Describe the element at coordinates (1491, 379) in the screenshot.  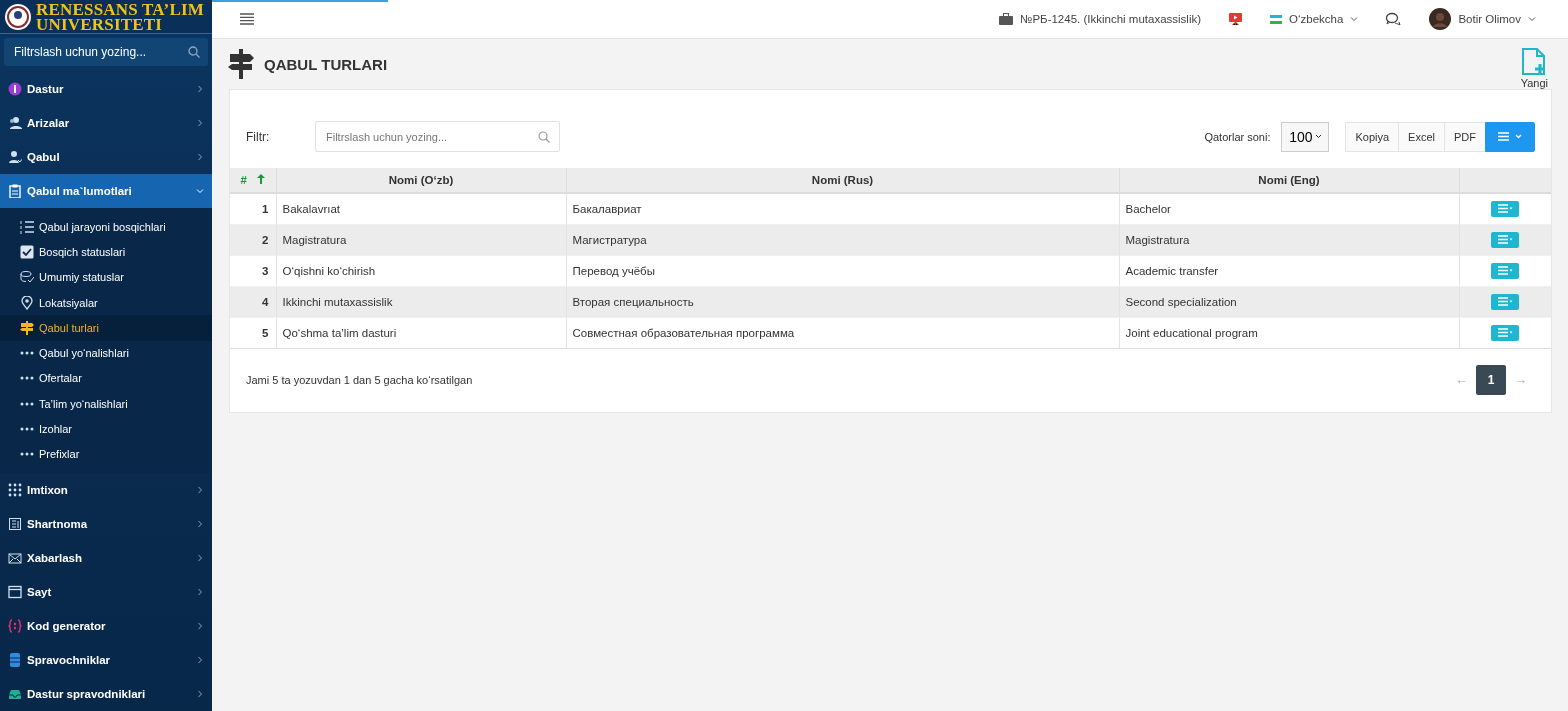
I see `page-button: 1` at that location.